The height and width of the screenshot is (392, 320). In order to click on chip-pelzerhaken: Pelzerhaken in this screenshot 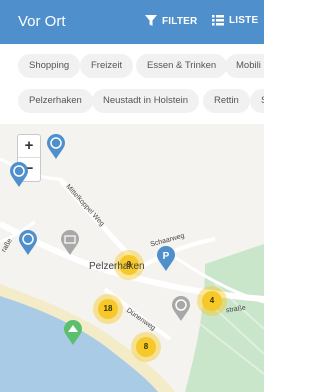, I will do `click(55, 101)`.